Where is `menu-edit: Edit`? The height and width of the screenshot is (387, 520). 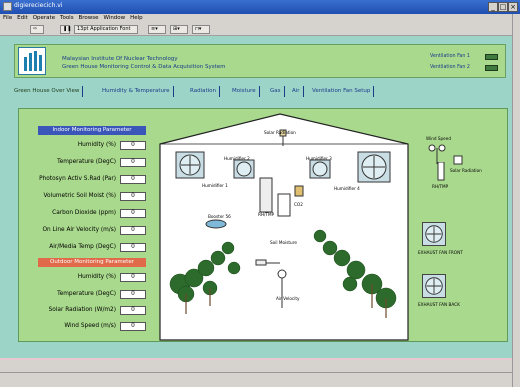 menu-edit: Edit is located at coordinates (22, 18).